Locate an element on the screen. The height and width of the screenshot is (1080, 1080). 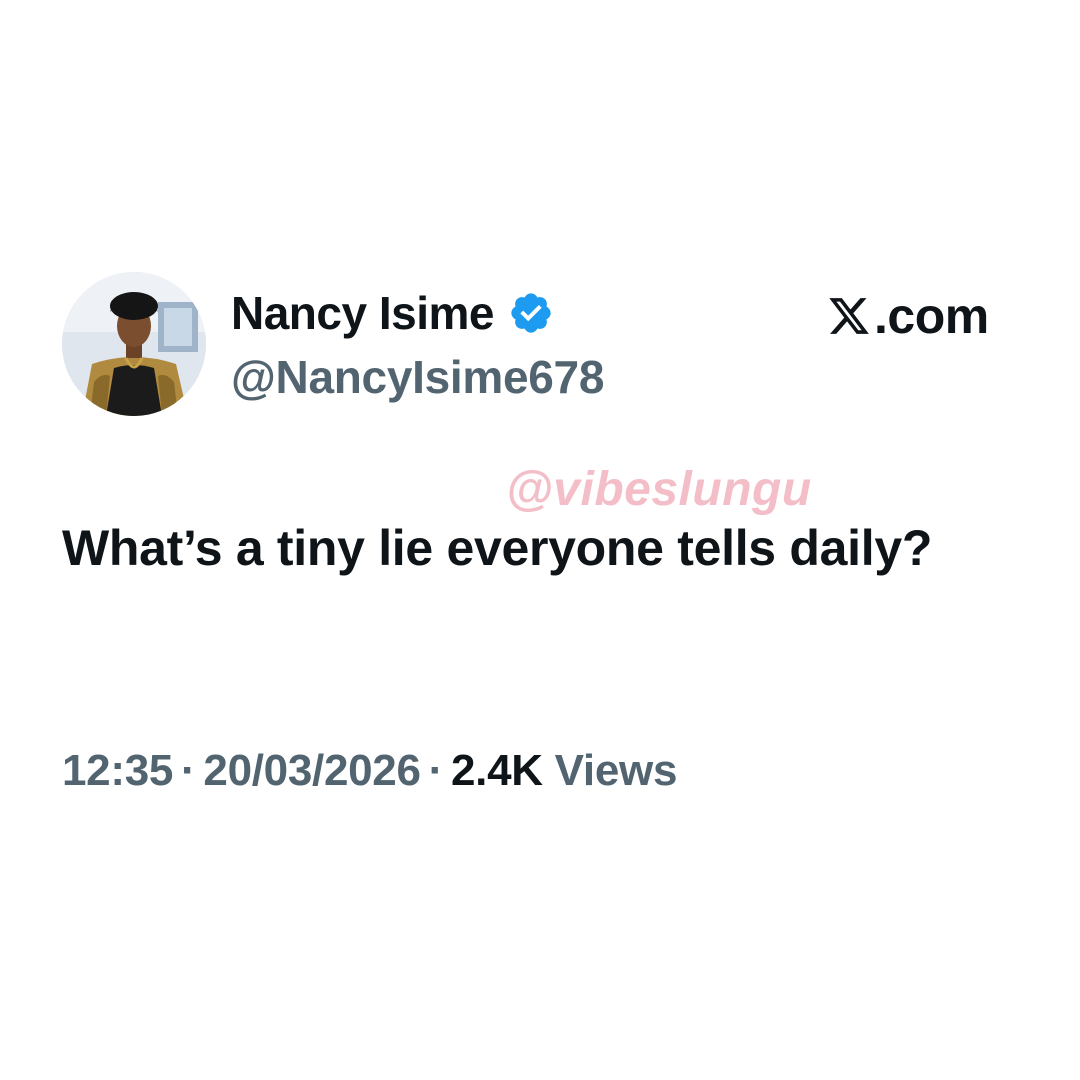
brand-mark: .com is located at coordinates (907, 316).